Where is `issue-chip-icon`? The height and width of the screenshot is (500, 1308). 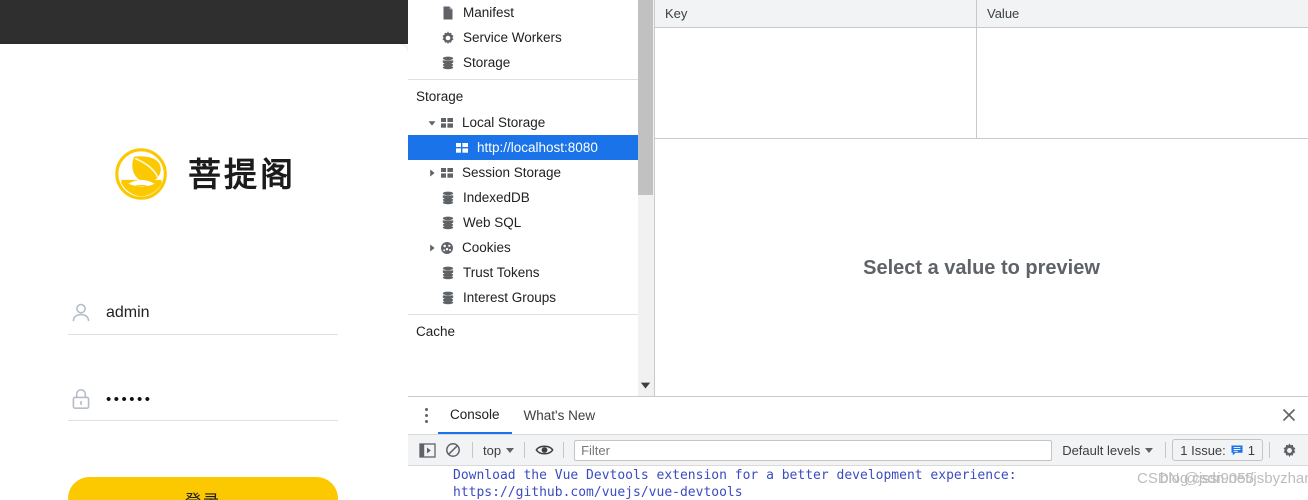
issue-chip-icon is located at coordinates (1237, 450).